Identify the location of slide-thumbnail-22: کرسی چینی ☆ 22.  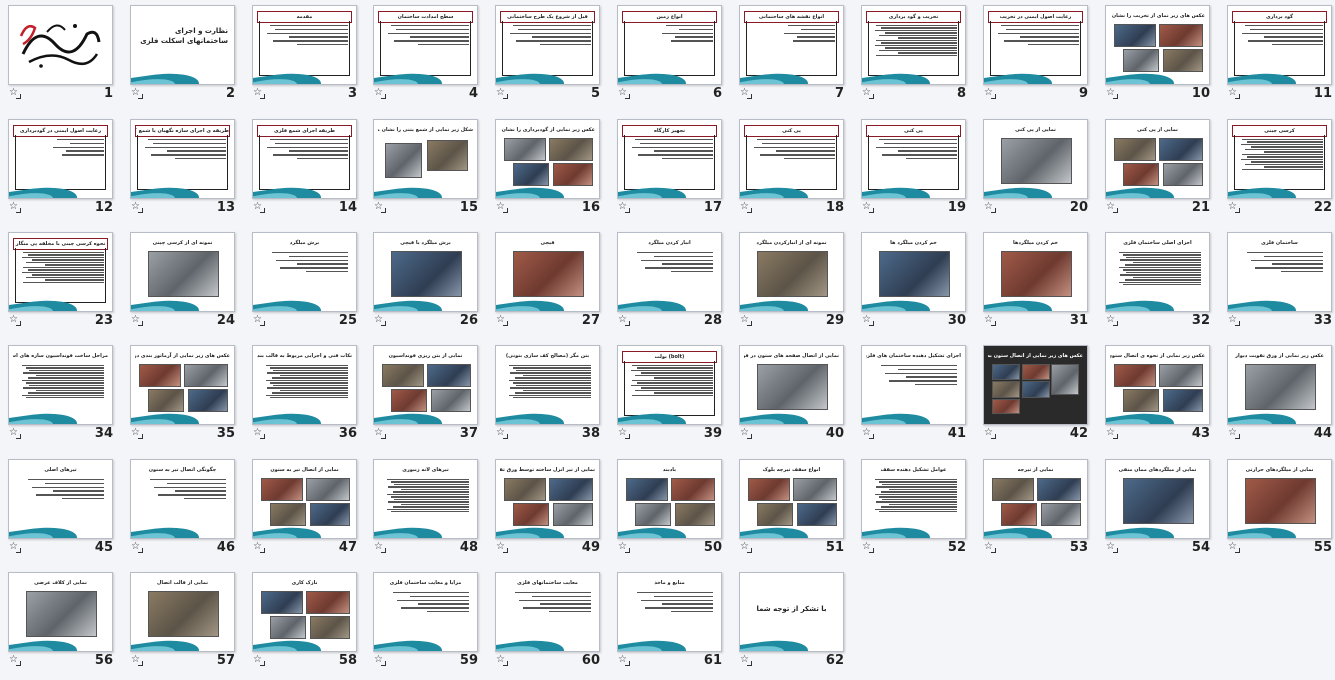
(1279, 170).